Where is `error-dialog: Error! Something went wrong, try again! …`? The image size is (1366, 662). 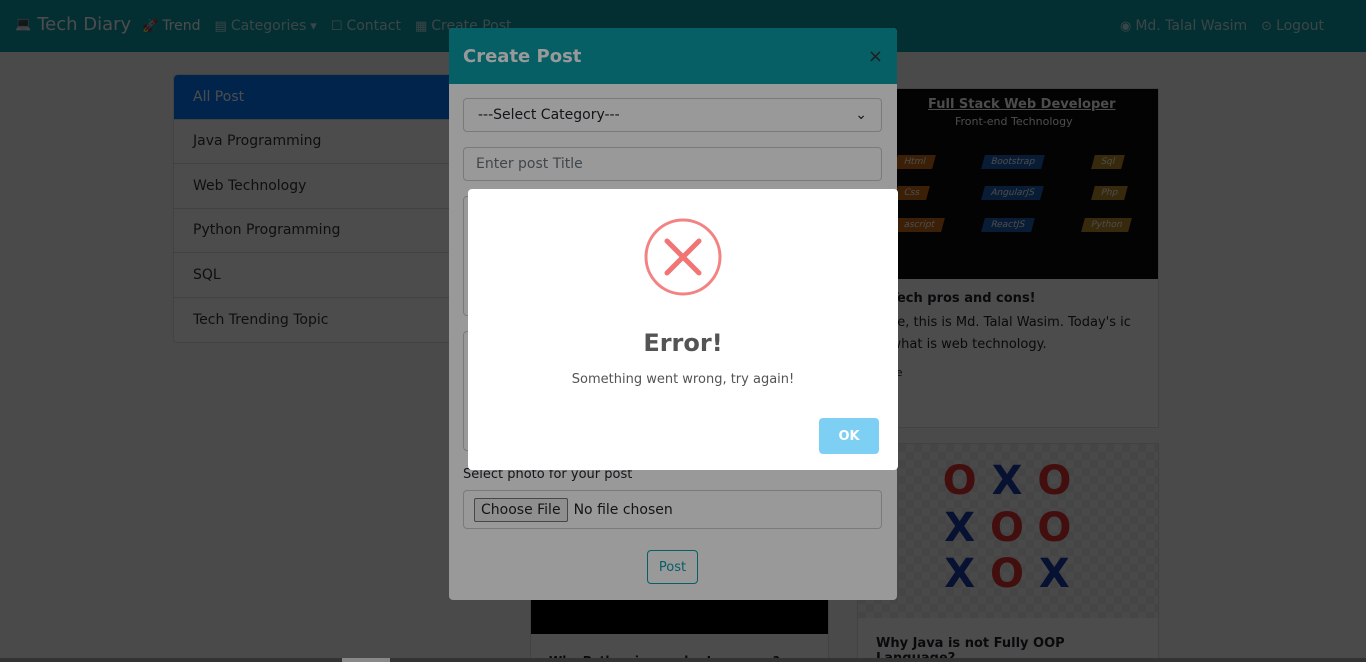
error-dialog: Error! Something went wrong, try again! … is located at coordinates (683, 329).